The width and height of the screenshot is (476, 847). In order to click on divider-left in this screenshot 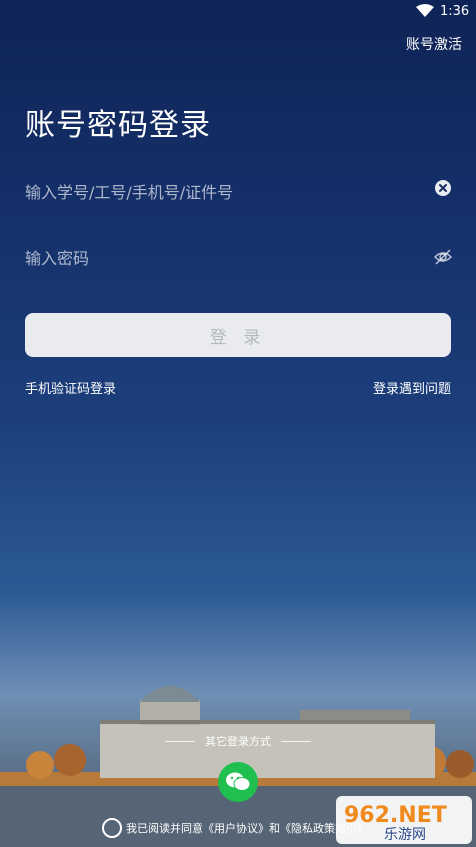, I will do `click(180, 741)`.